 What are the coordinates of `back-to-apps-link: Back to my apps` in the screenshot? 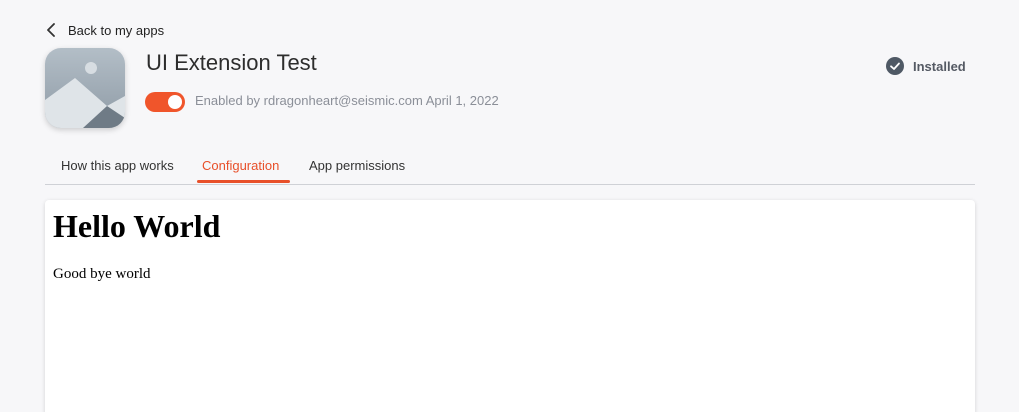 It's located at (105, 30).